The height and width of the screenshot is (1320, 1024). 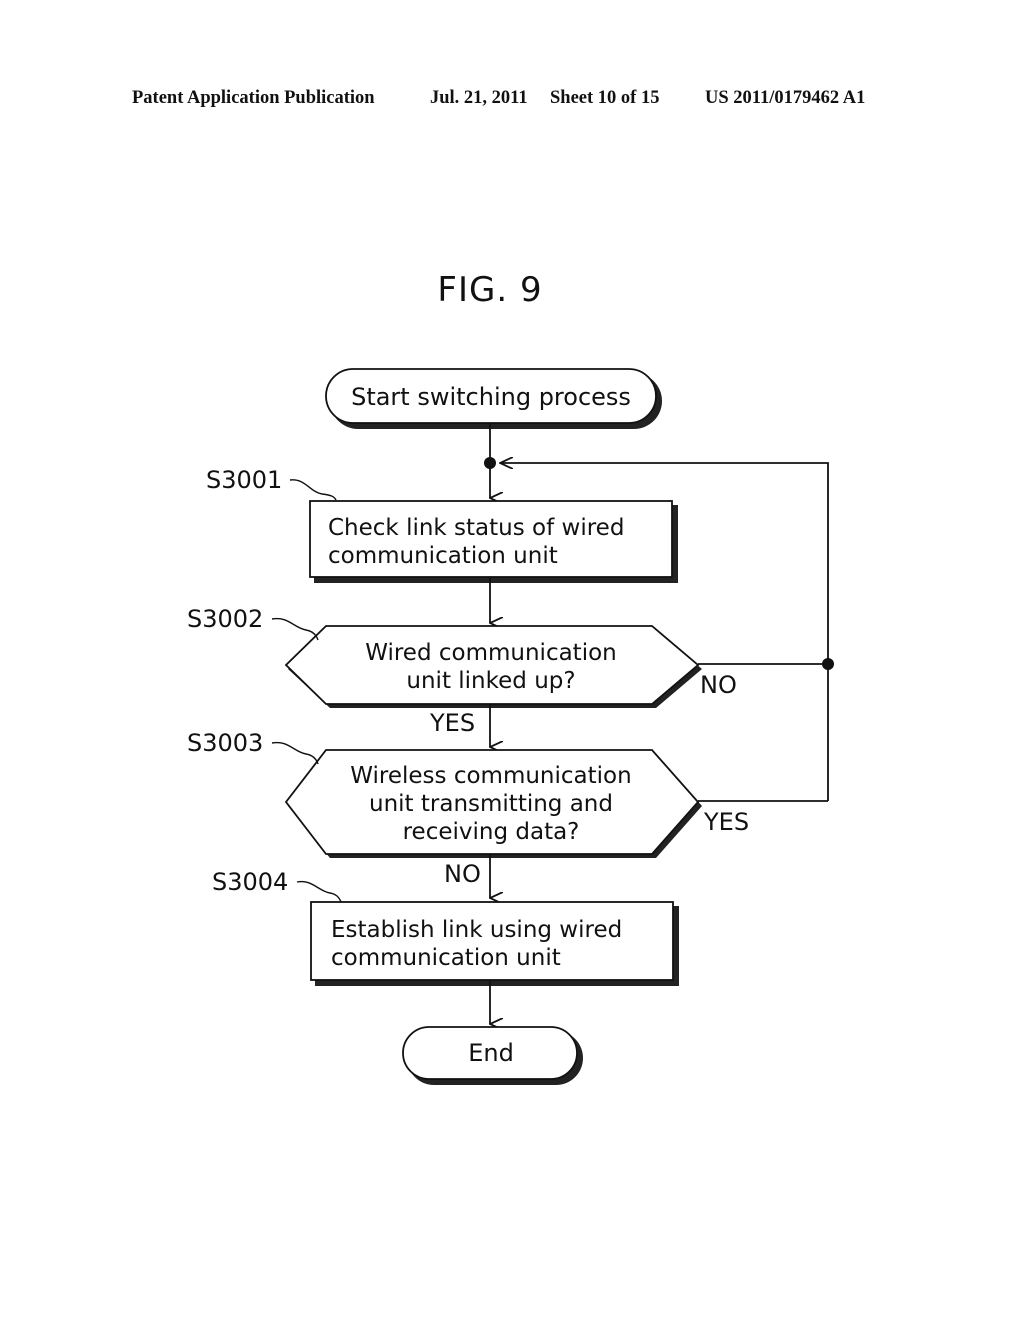 I want to click on s3004-ref-leader, so click(x=319, y=891).